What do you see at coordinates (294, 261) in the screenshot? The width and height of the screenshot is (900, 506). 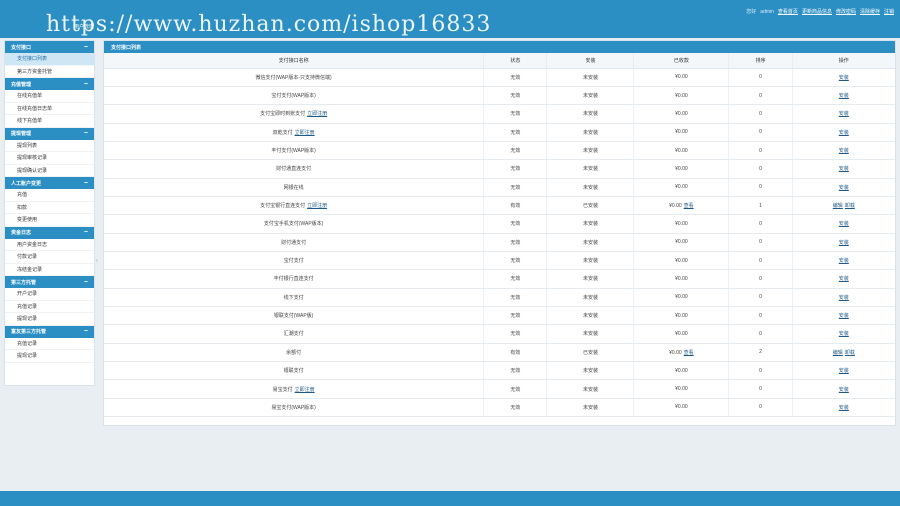 I see `cell-name: 宝付支付` at bounding box center [294, 261].